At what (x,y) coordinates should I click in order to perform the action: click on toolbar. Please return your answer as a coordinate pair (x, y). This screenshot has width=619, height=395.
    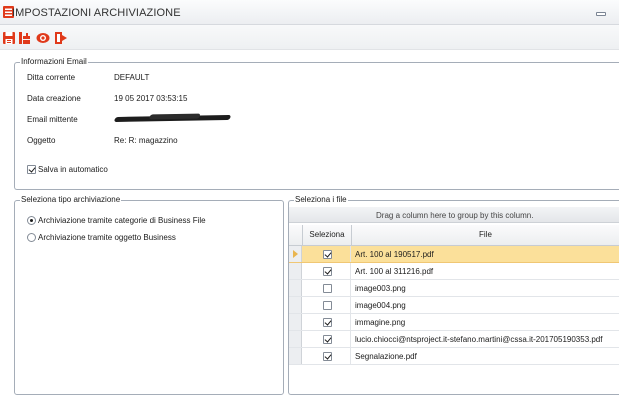
    Looking at the image, I should click on (309, 37).